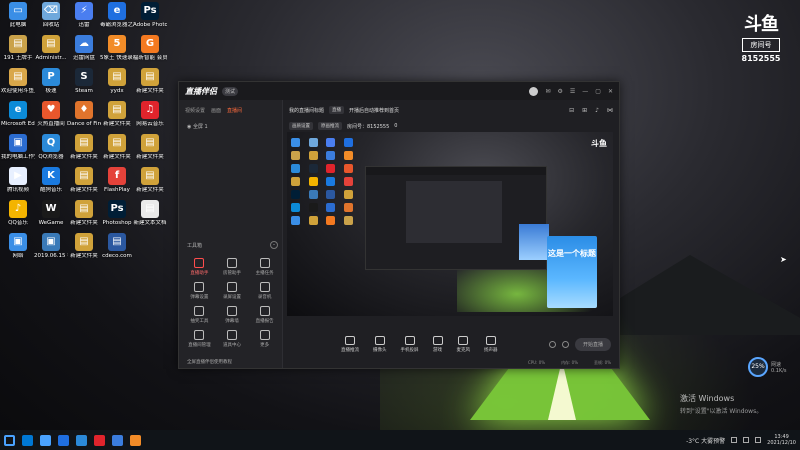 Image resolution: width=800 pixels, height=450 pixels. Describe the element at coordinates (199, 291) in the screenshot. I see `tool-item: 弹幕设置` at that location.